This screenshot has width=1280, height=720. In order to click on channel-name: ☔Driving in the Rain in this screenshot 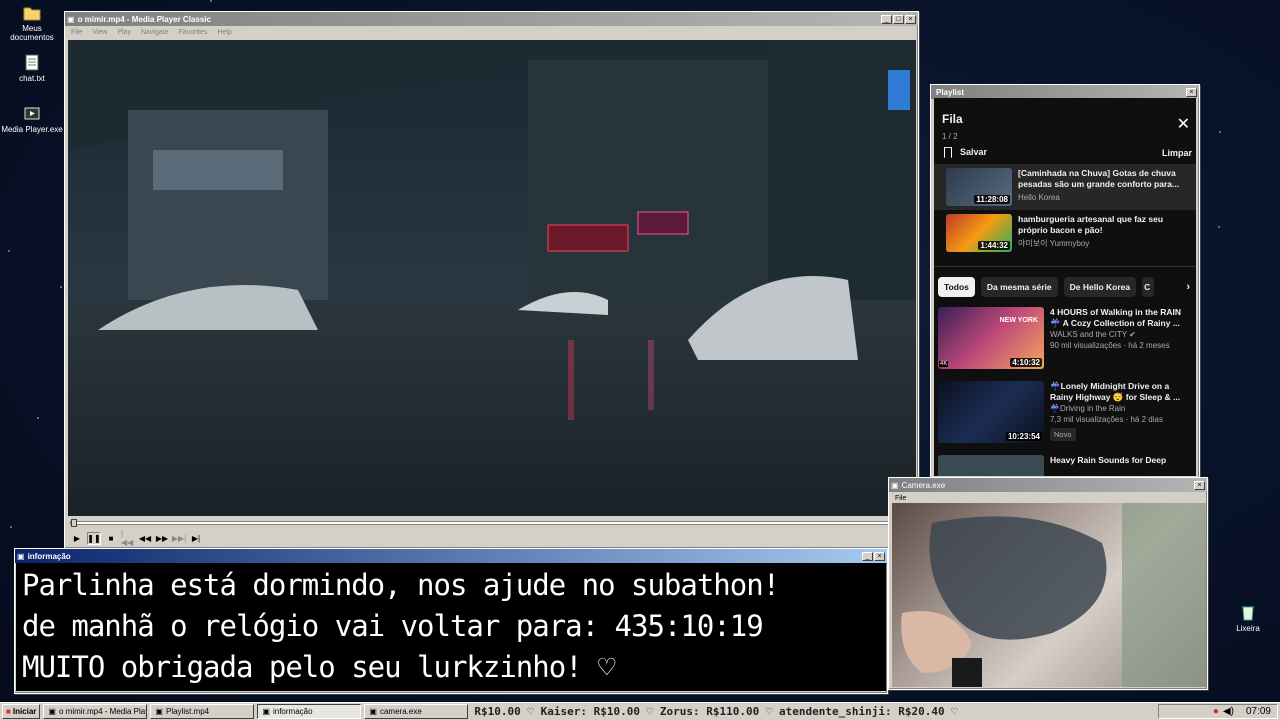, I will do `click(1088, 409)`.